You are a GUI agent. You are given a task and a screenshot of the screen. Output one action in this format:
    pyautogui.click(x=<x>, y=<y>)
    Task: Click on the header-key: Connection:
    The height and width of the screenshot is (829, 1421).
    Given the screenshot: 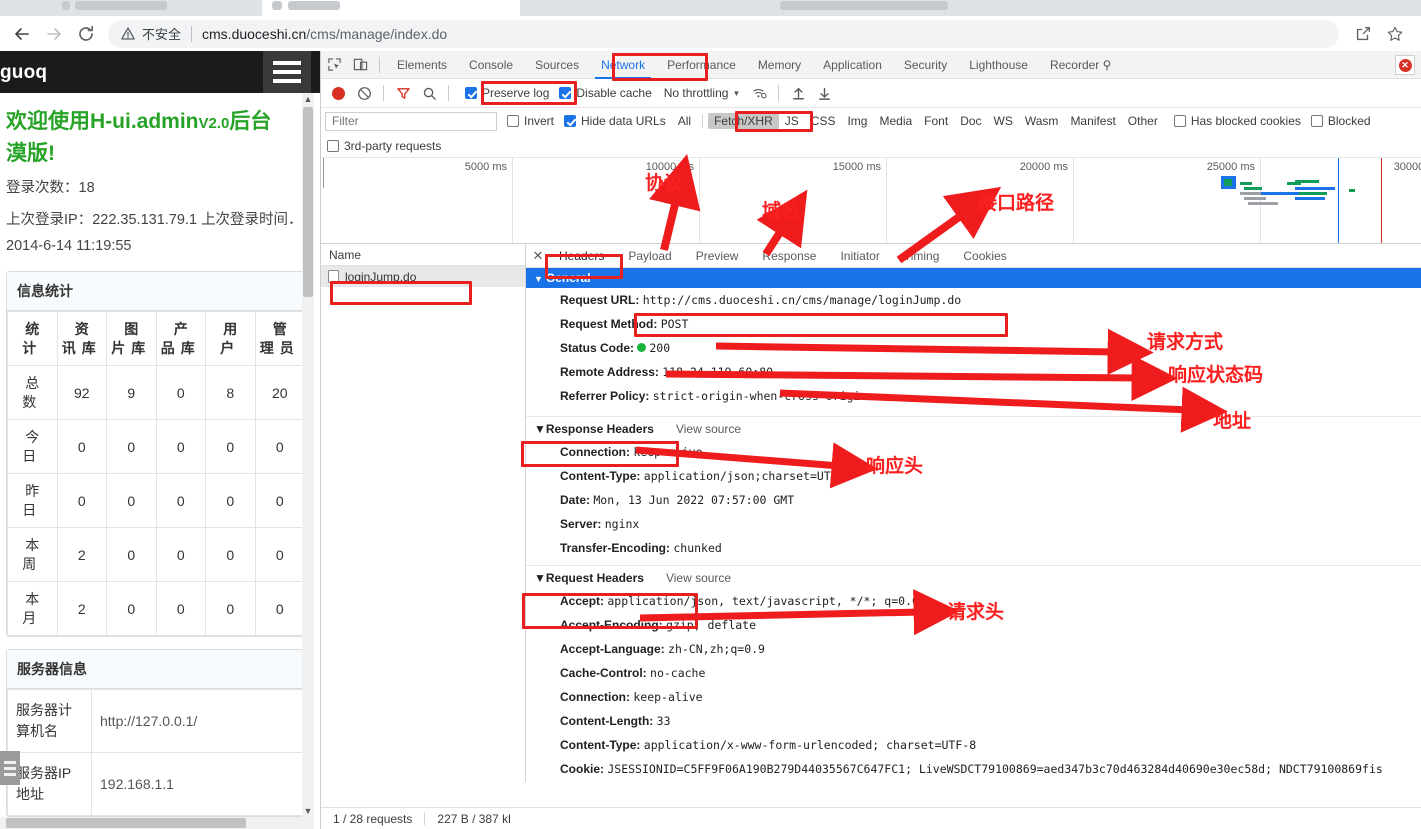 What is the action you would take?
    pyautogui.click(x=595, y=697)
    